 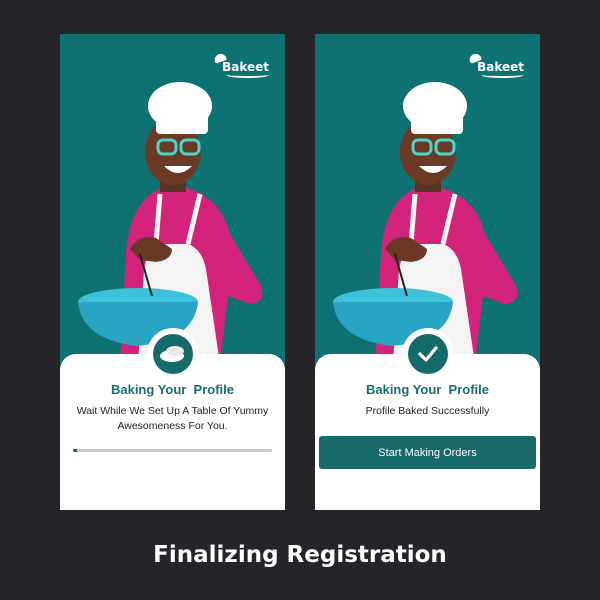 I want to click on dough-icon, so click(x=172, y=354).